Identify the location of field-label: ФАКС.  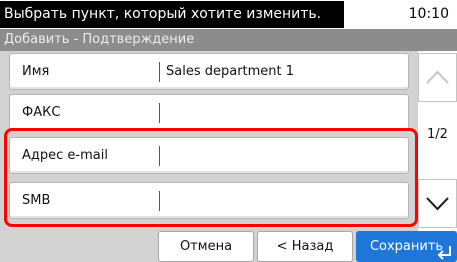
(41, 112).